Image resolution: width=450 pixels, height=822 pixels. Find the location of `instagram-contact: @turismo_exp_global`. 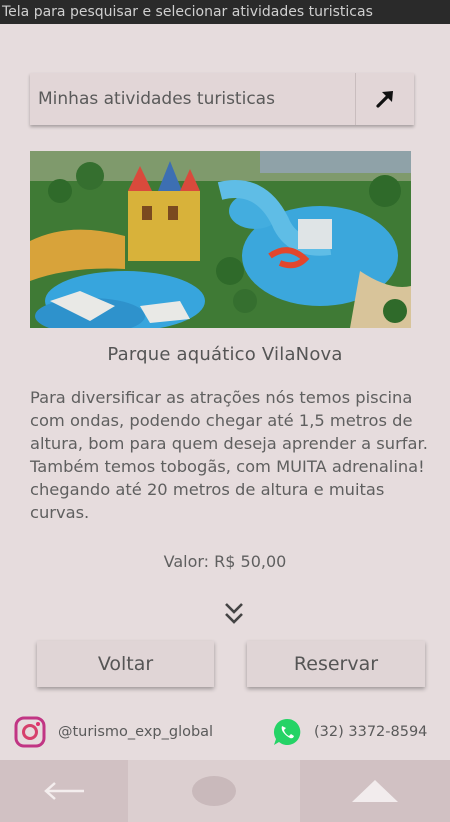

instagram-contact: @turismo_exp_global is located at coordinates (113, 732).